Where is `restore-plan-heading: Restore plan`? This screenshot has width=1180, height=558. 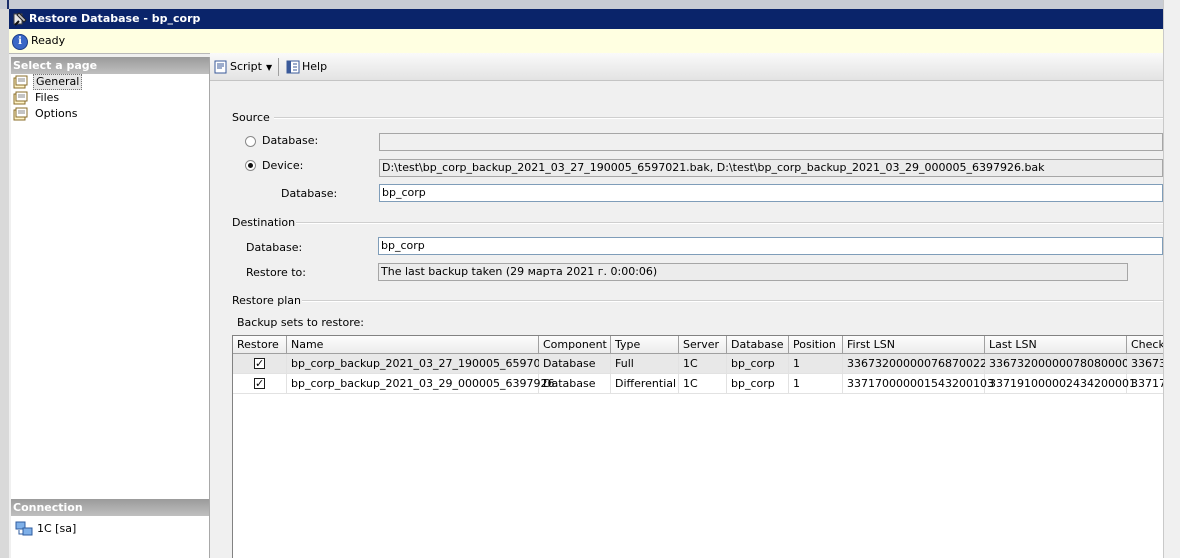
restore-plan-heading: Restore plan is located at coordinates (266, 300).